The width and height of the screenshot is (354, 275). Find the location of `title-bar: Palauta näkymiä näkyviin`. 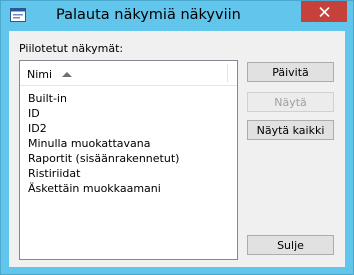

title-bar: Palauta näkymiä näkyviin is located at coordinates (177, 16).